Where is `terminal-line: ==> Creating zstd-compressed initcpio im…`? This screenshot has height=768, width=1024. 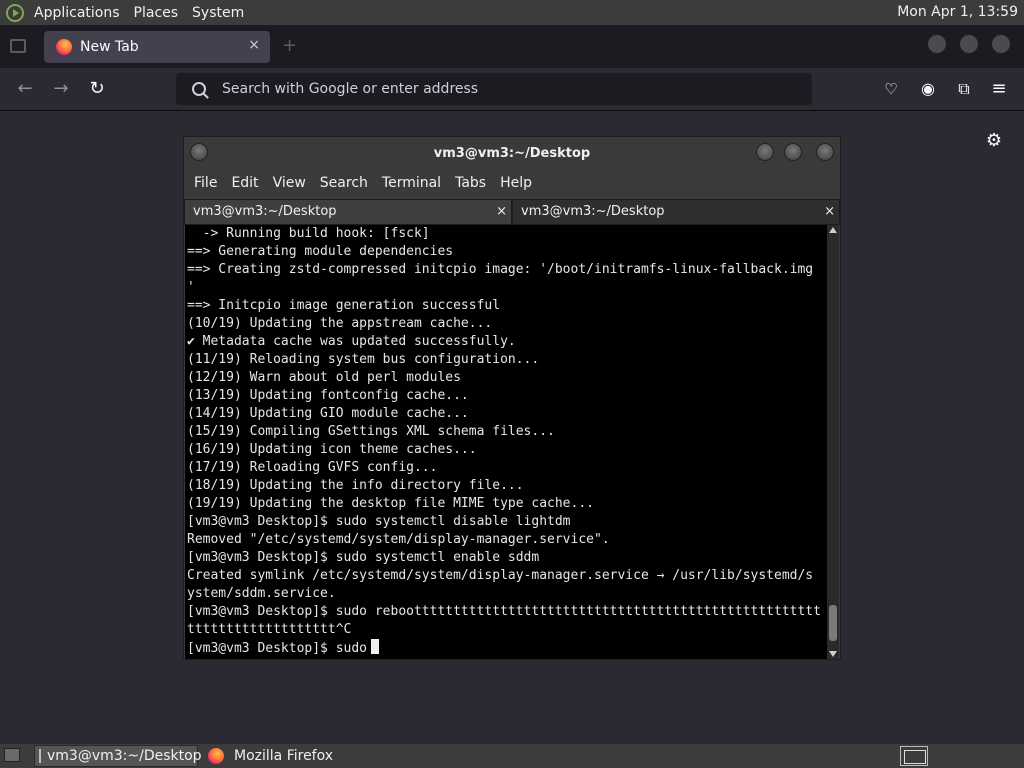 terminal-line: ==> Creating zstd-compressed initcpio im… is located at coordinates (500, 269).